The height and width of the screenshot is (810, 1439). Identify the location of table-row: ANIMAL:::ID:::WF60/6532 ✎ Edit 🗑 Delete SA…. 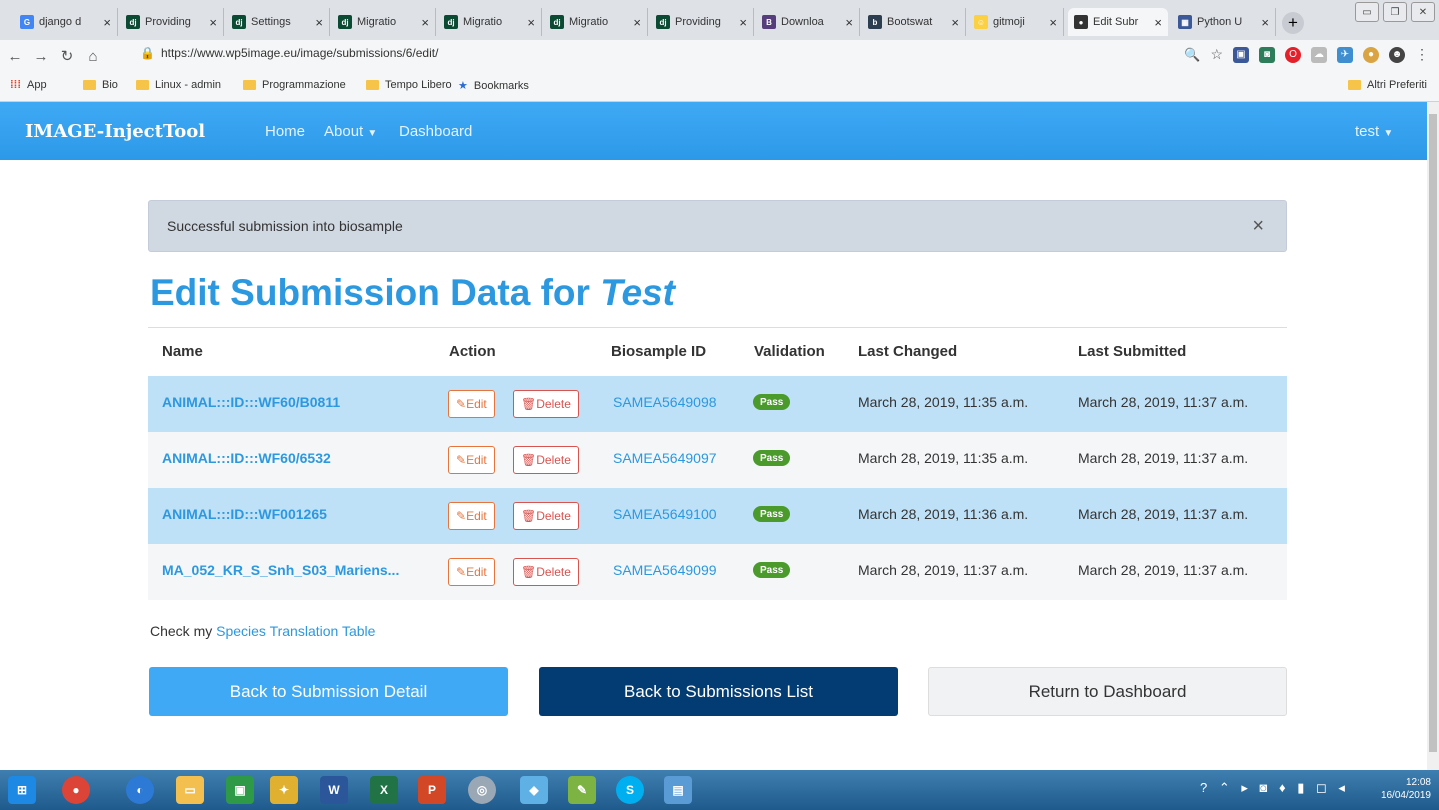
(717, 460).